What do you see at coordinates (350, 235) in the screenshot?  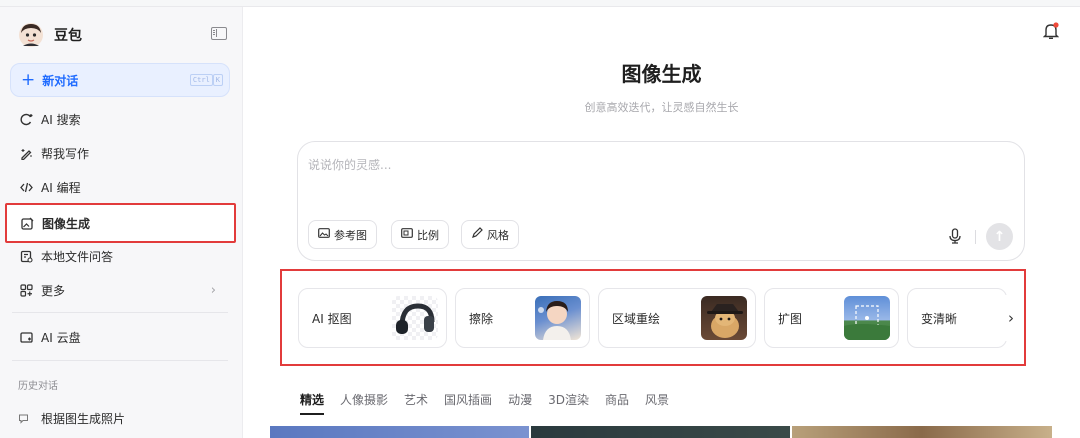 I see `chip-label: 参考图` at bounding box center [350, 235].